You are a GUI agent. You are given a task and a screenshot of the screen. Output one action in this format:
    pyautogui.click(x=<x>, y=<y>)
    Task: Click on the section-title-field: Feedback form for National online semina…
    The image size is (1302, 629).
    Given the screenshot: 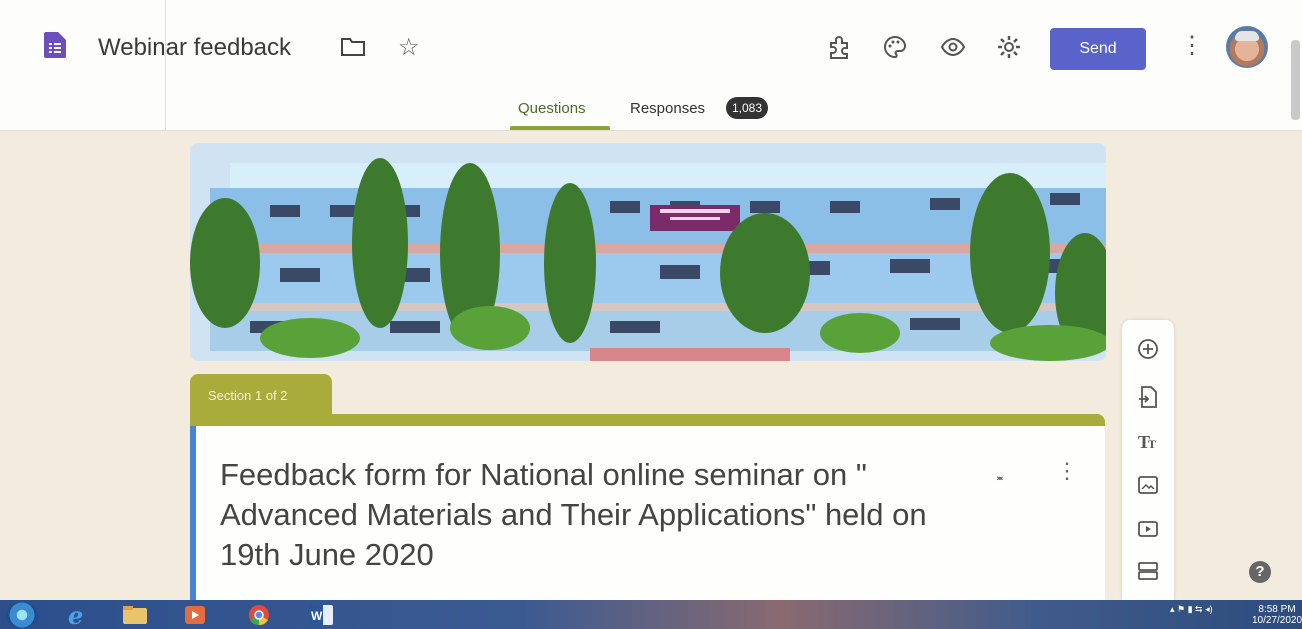 What is the action you would take?
    pyautogui.click(x=590, y=515)
    